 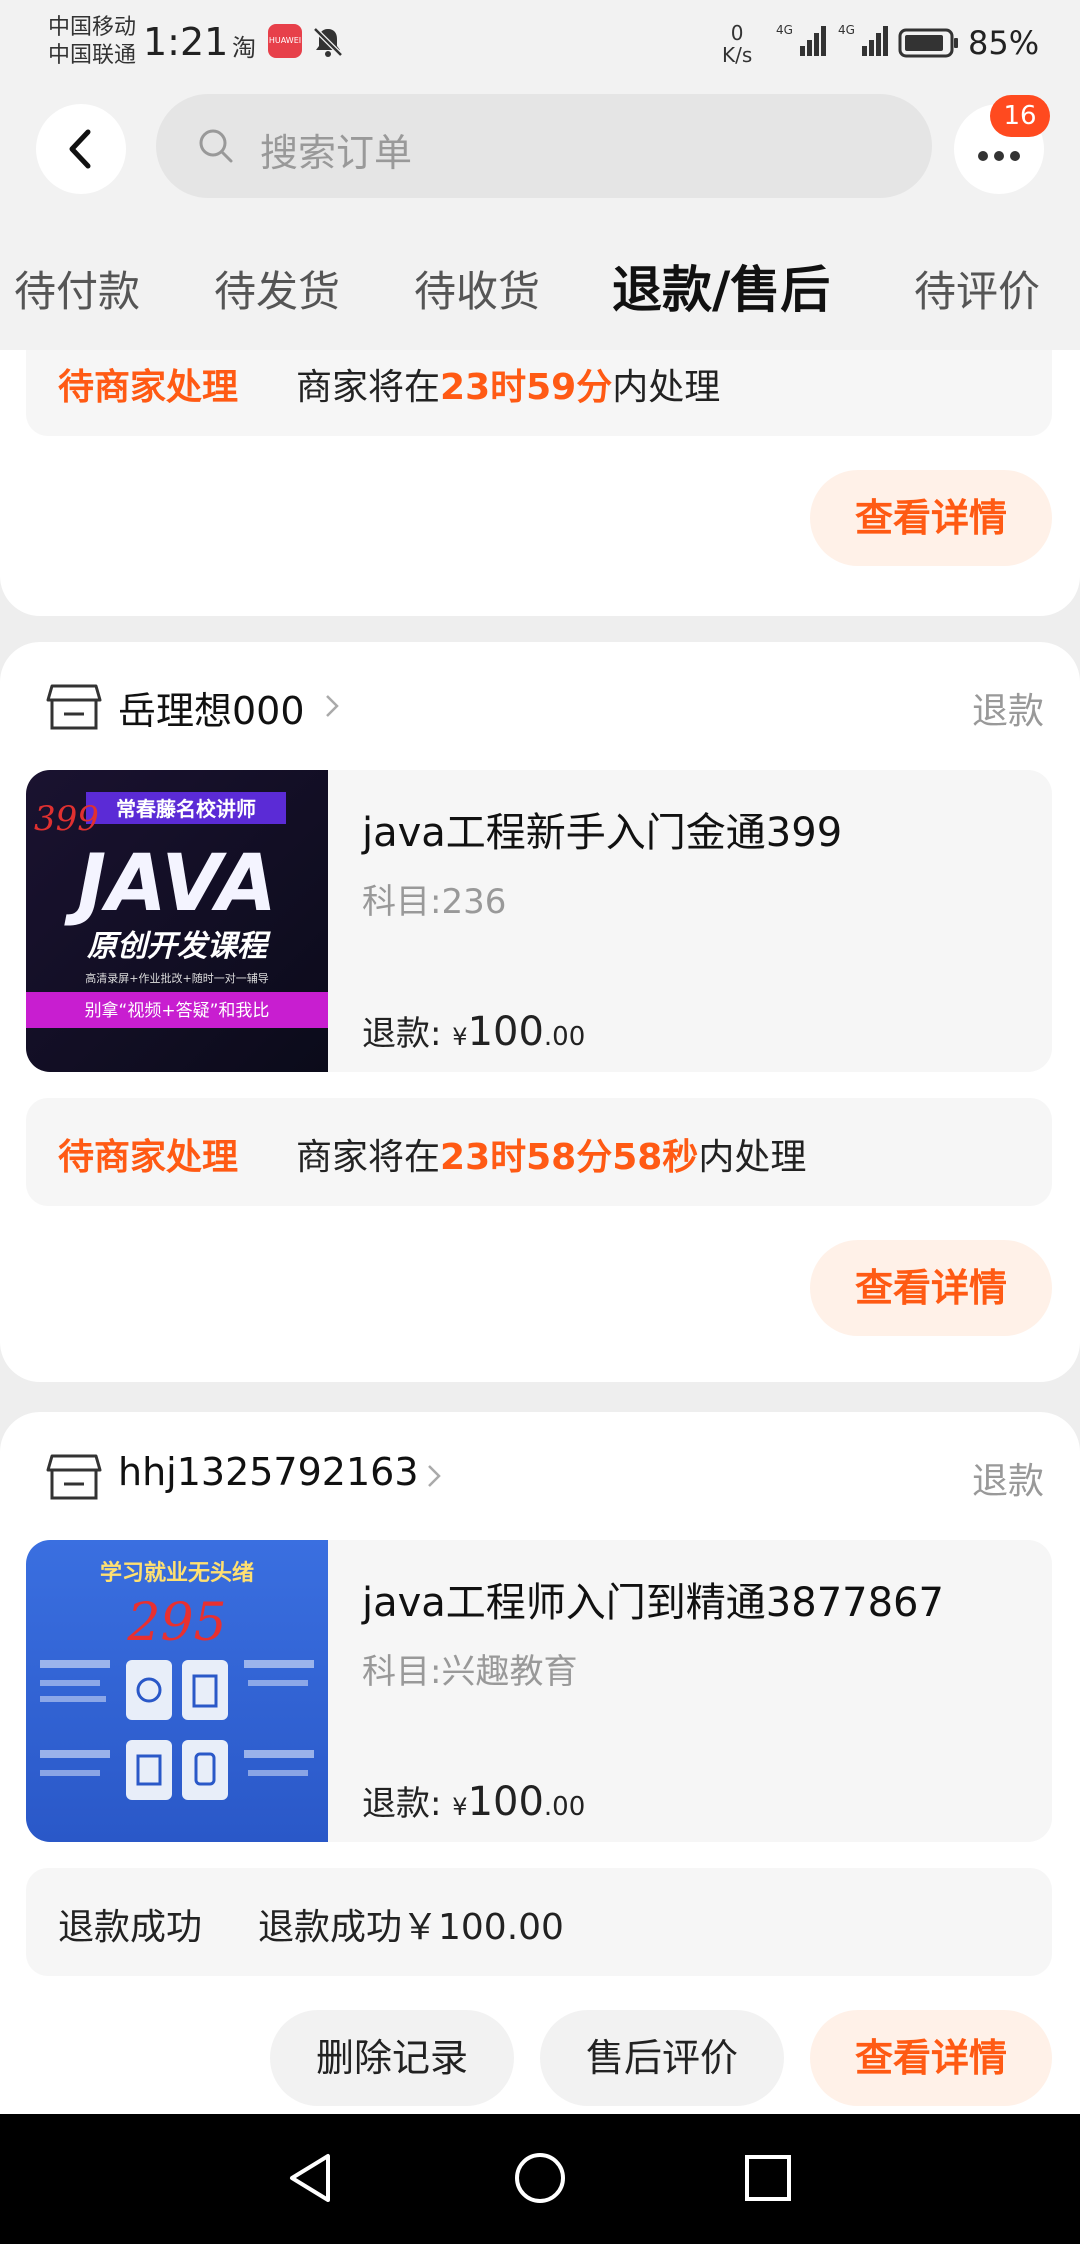 What do you see at coordinates (863, 39) in the screenshot?
I see `signal-icon-2: 4G` at bounding box center [863, 39].